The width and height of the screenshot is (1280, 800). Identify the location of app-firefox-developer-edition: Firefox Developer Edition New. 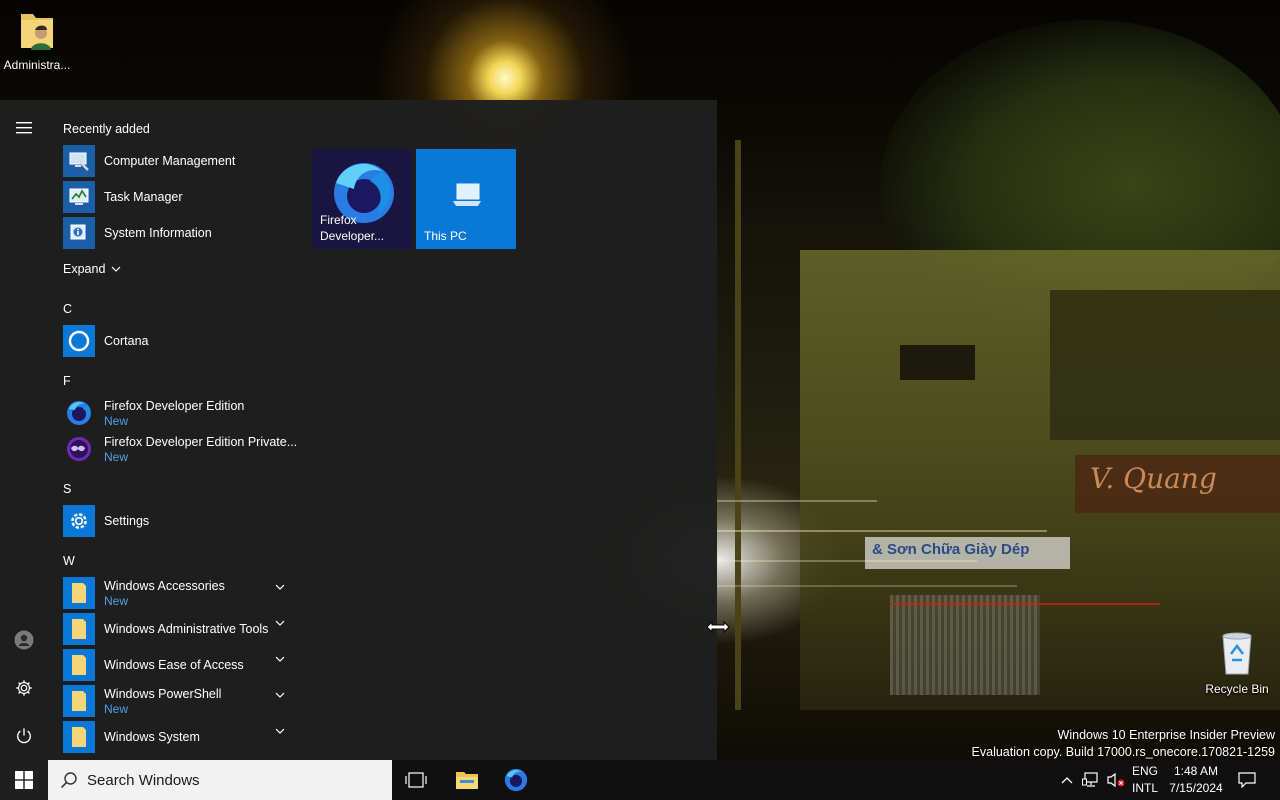
(178, 413).